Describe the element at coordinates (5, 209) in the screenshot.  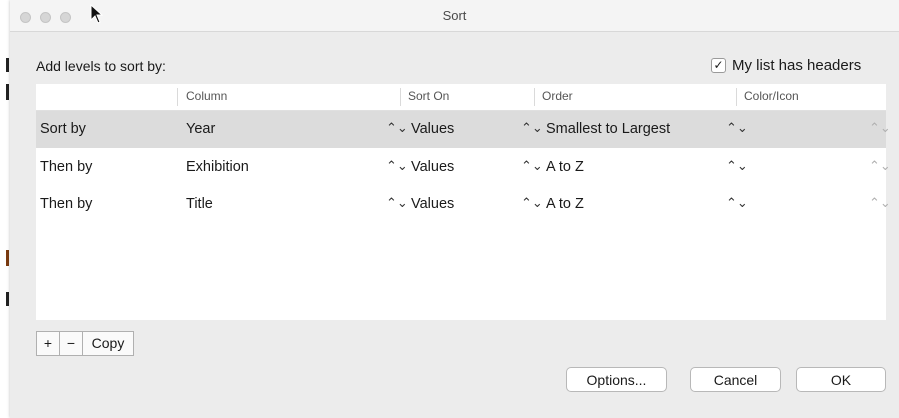
I see `desktop-edge` at that location.